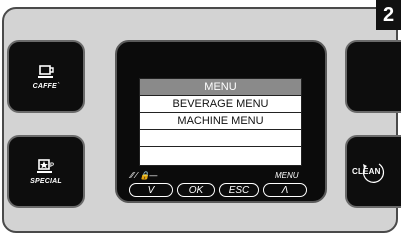 The image size is (401, 240). Describe the element at coordinates (144, 175) in the screenshot. I see `steam-water-legend: ⁄⁄ ⁄ 🔒—` at that location.